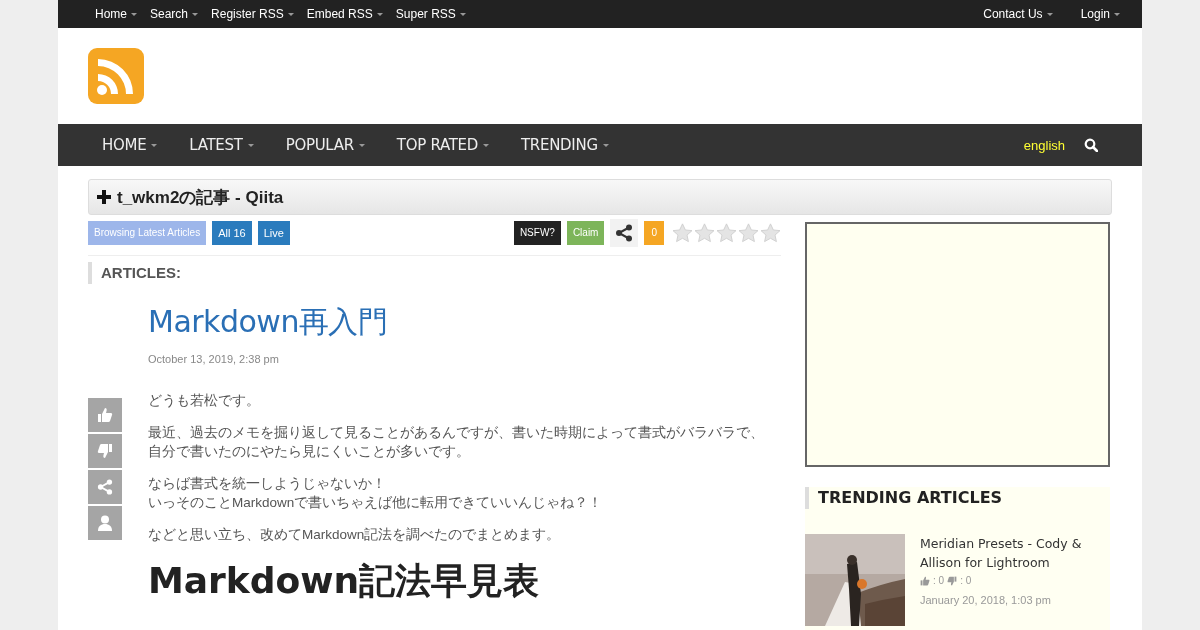  What do you see at coordinates (957, 498) in the screenshot?
I see `section-heading: TRENDING ARTICLES` at bounding box center [957, 498].